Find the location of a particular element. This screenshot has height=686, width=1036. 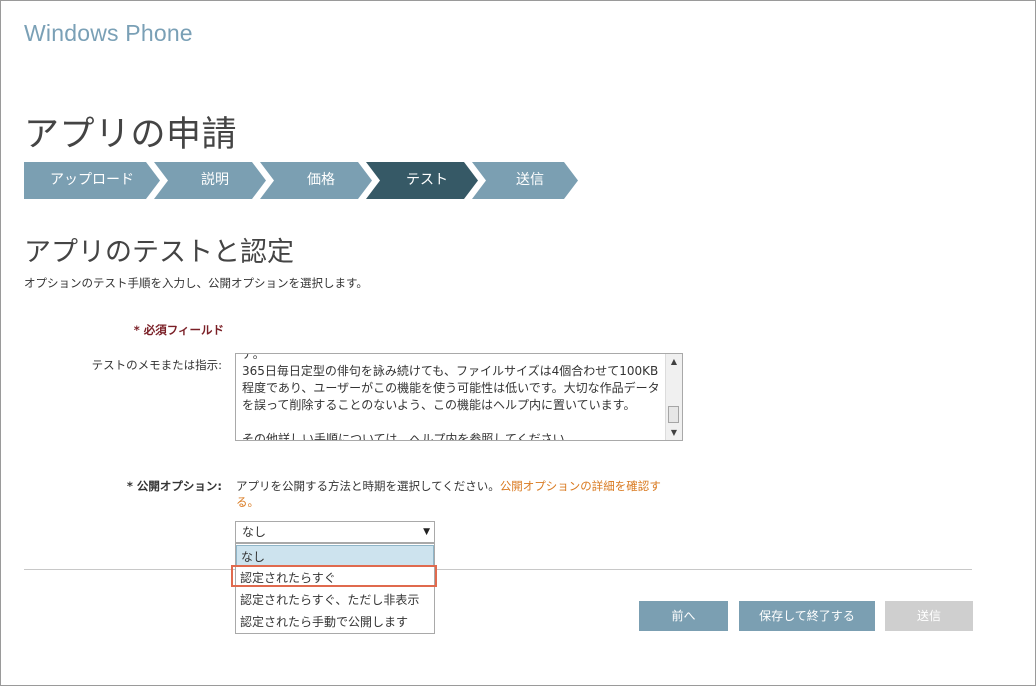

required-field-note: * 必須フィールド is located at coordinates (178, 330).